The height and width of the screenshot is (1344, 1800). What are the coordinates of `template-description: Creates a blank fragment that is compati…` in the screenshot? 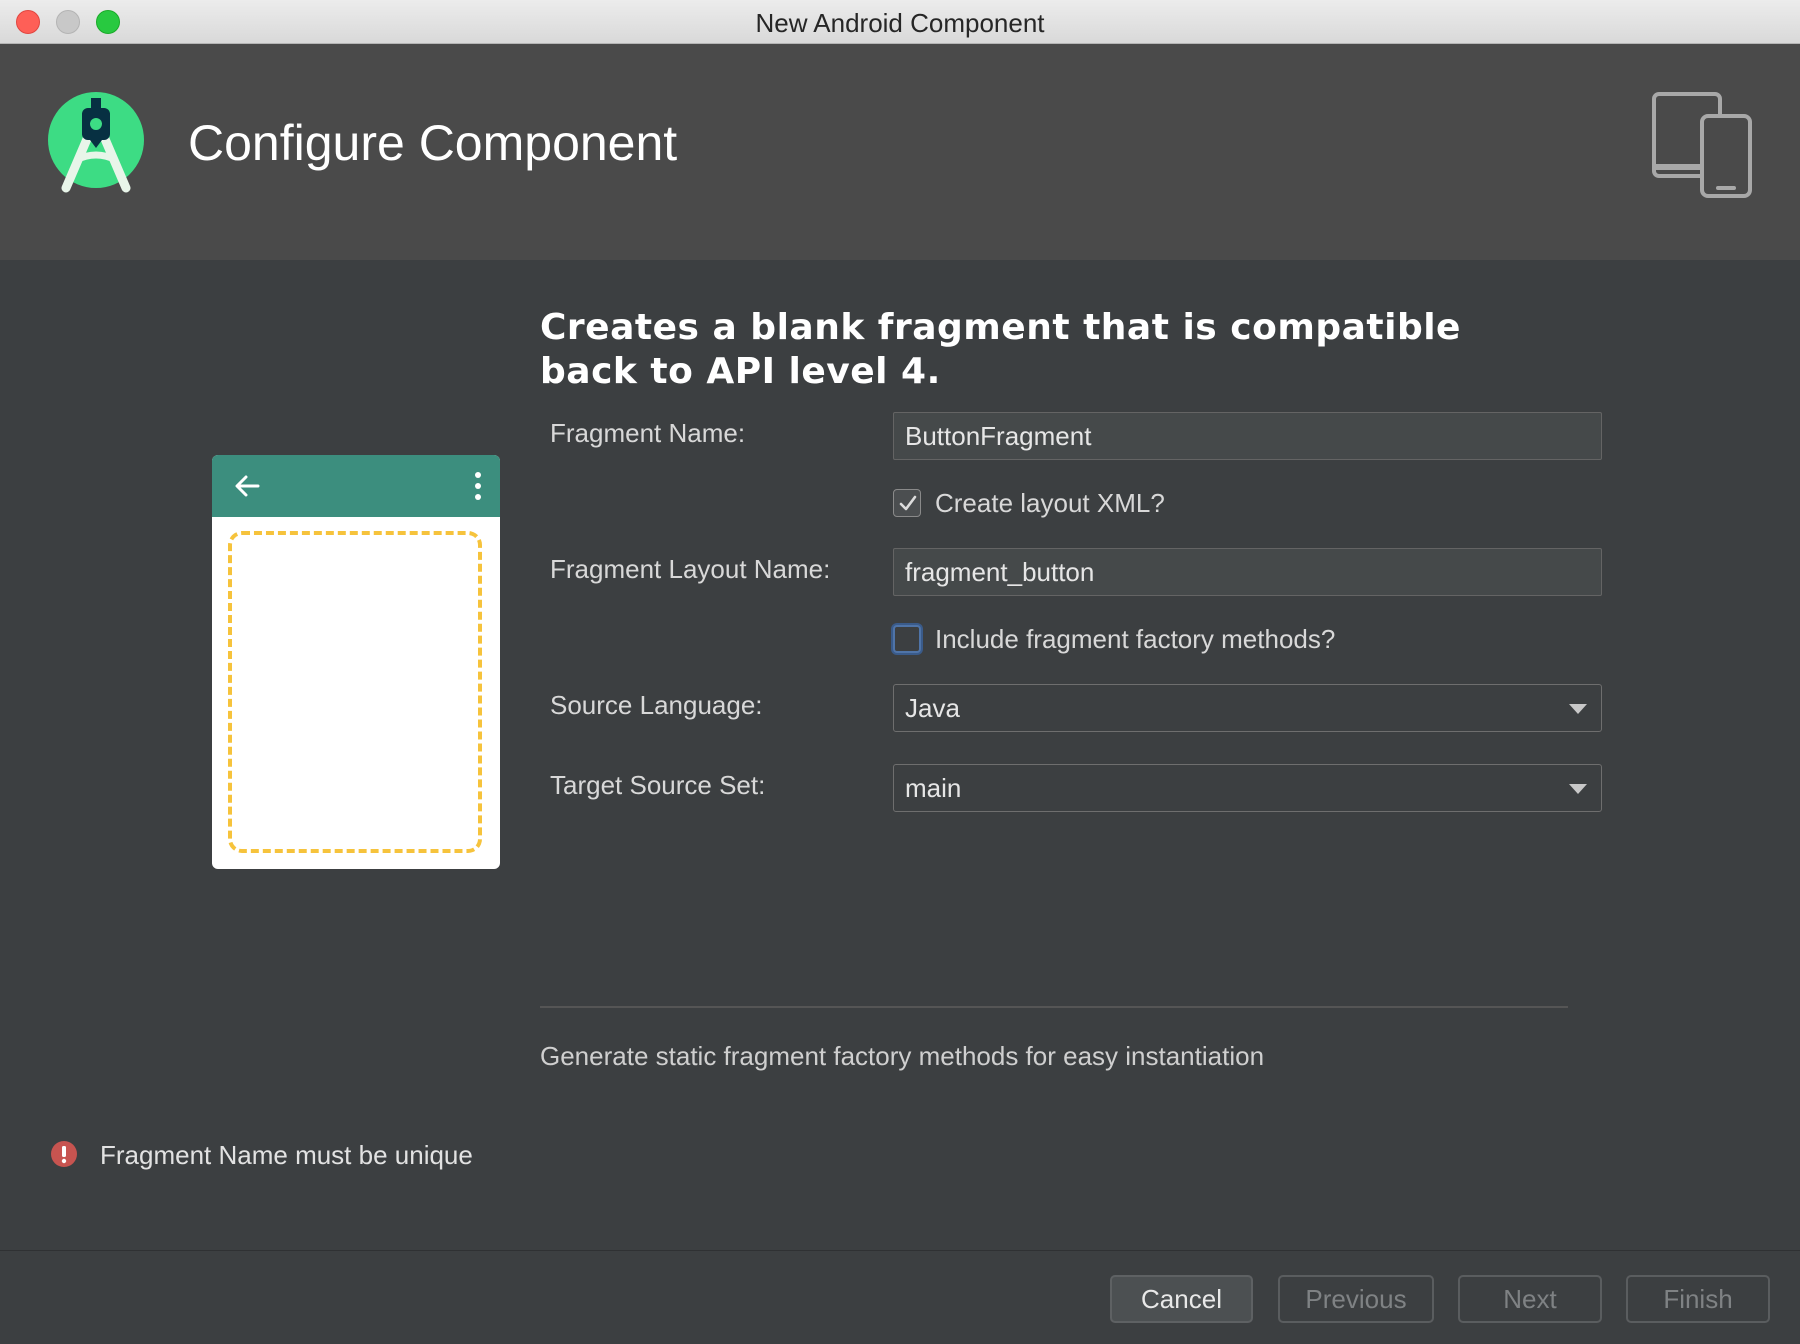 It's located at (1000, 349).